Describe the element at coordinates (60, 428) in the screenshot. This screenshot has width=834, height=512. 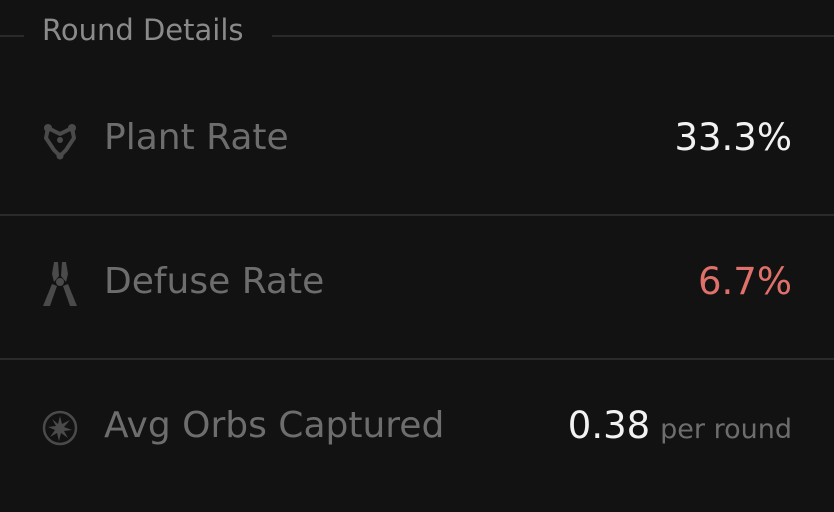
I see `orb-icon` at that location.